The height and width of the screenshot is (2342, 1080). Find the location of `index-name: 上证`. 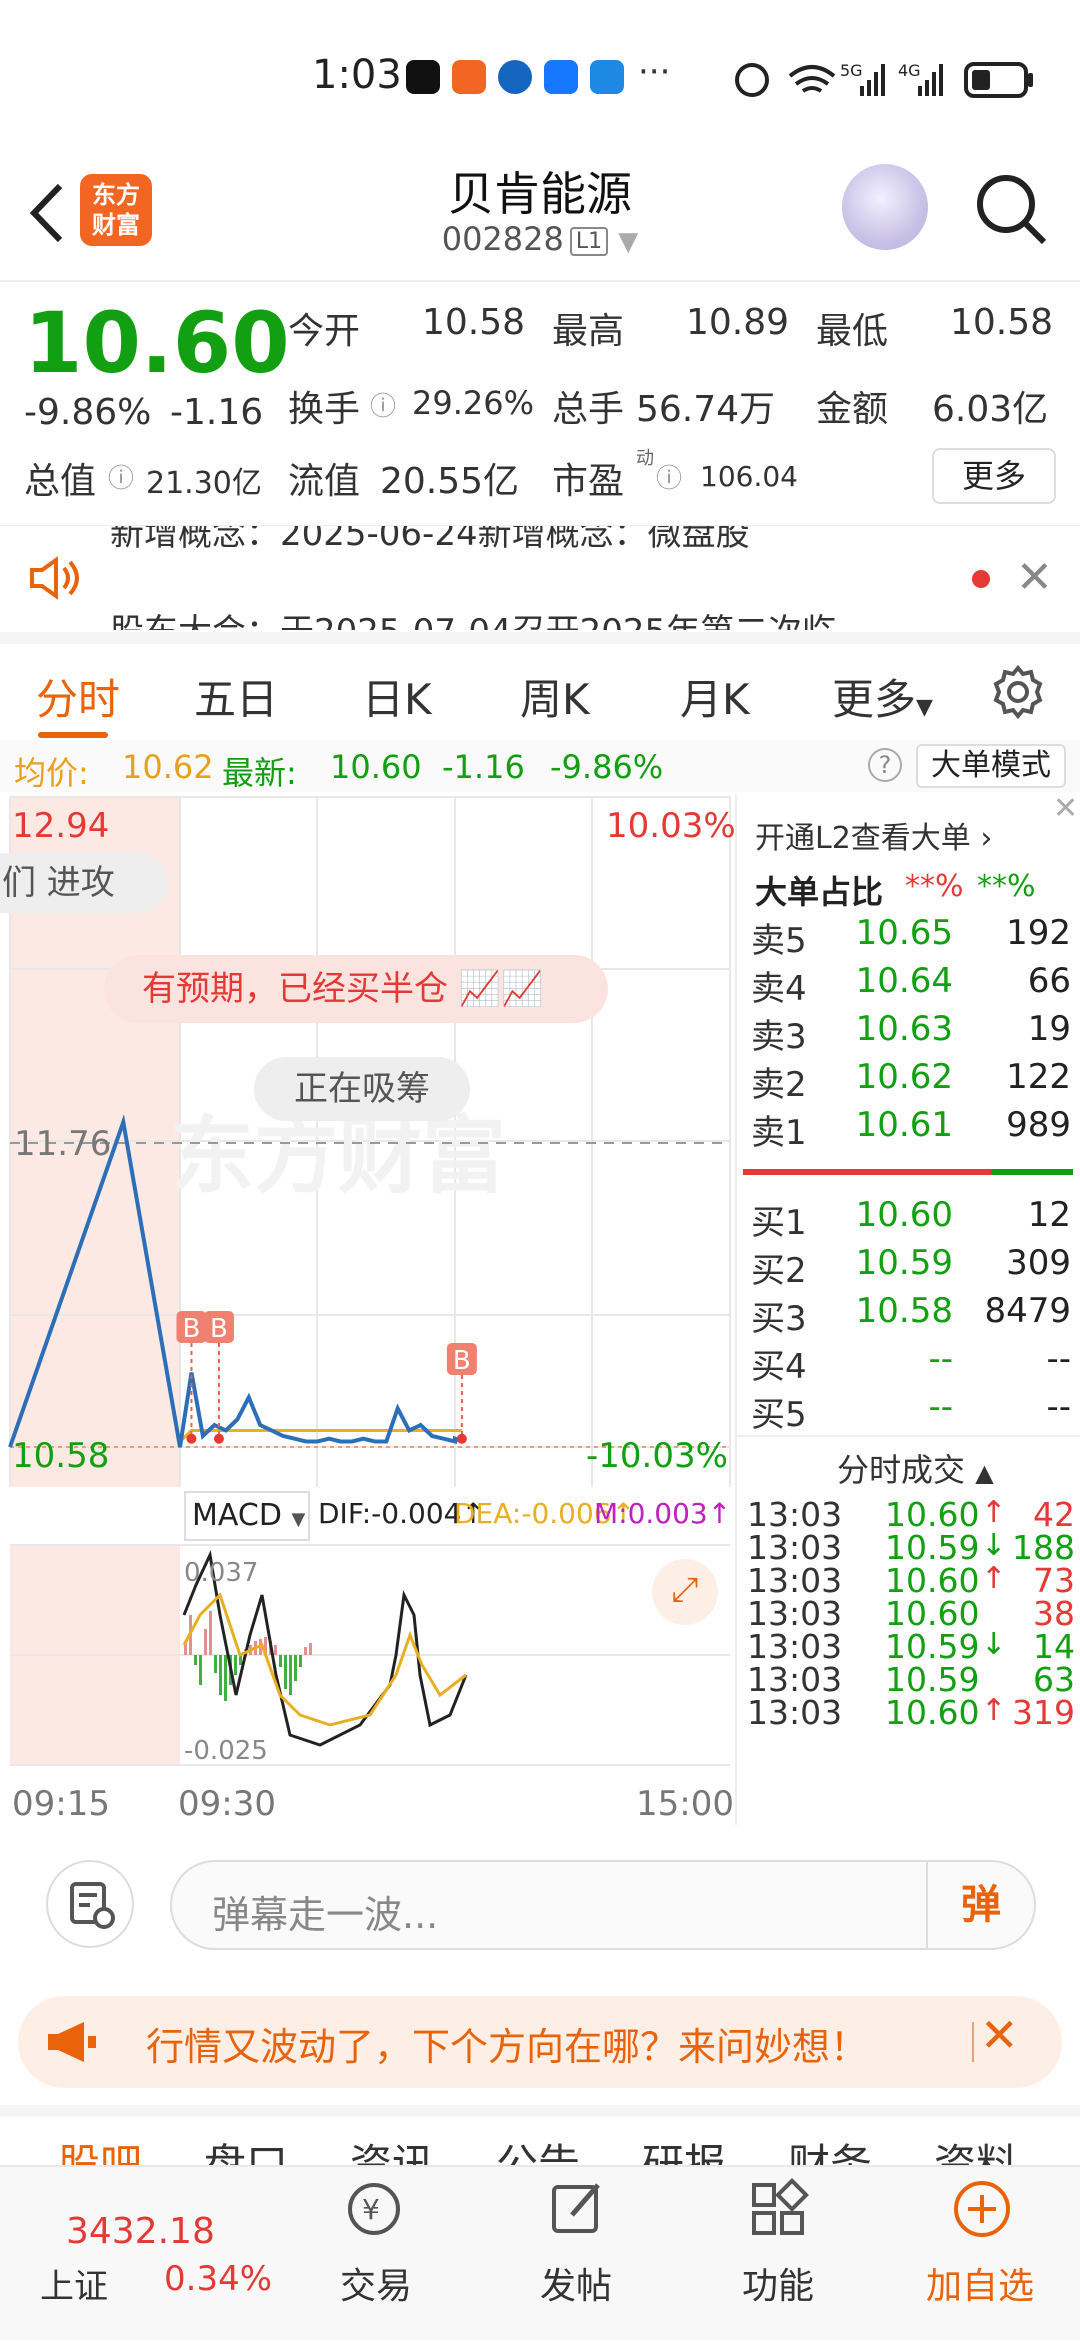

index-name: 上证 is located at coordinates (74, 2287).